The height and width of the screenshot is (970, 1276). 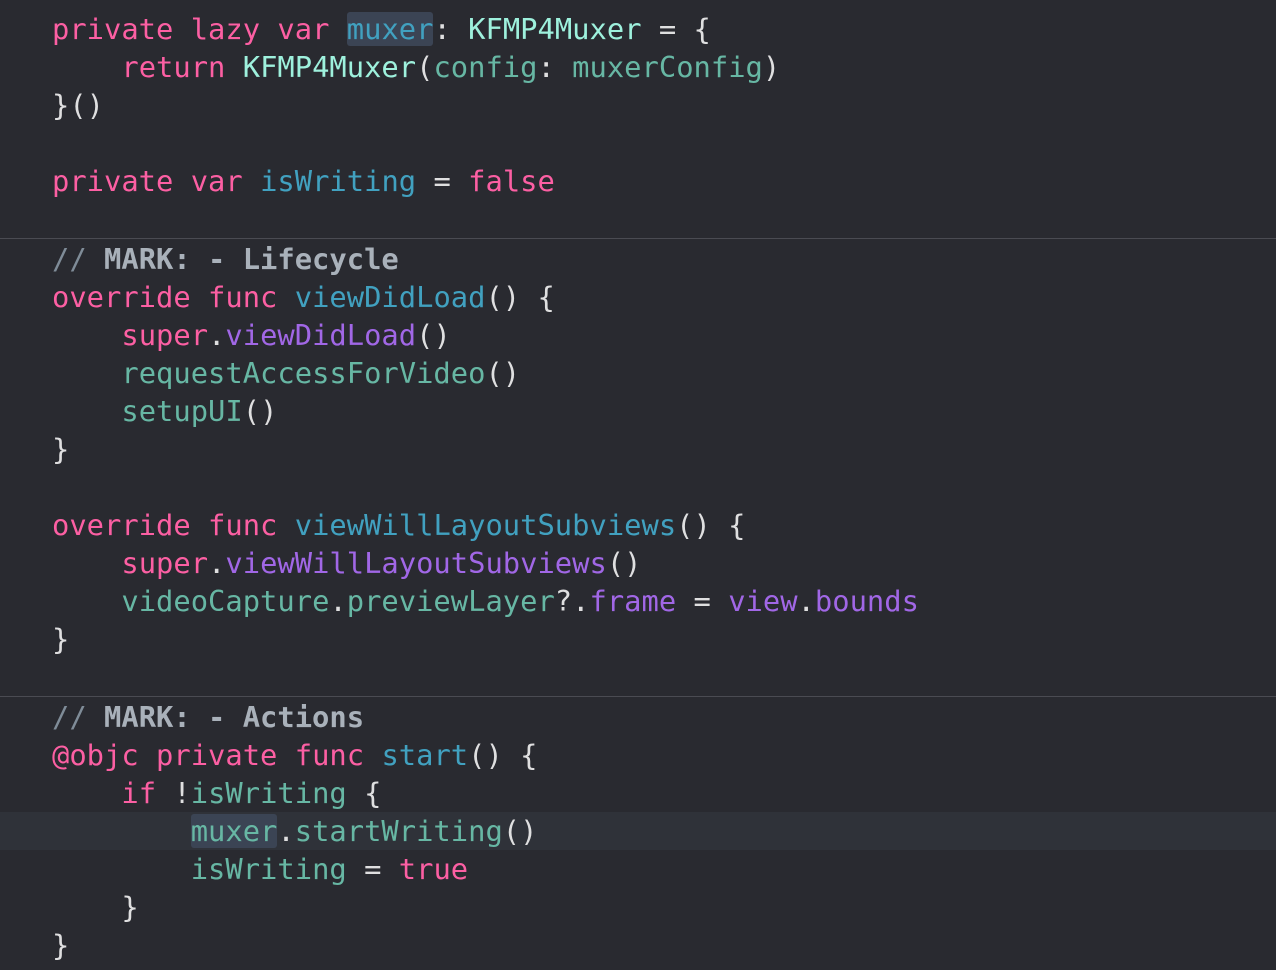 What do you see at coordinates (303, 373) in the screenshot?
I see `code-token: requestAccessForVideo` at bounding box center [303, 373].